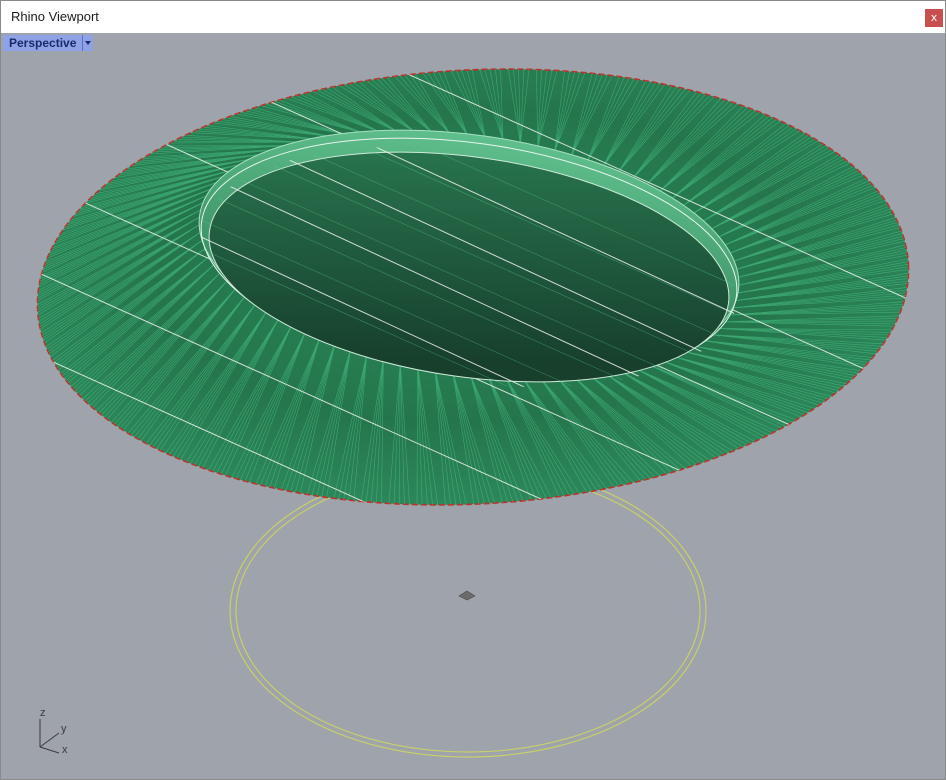 Image resolution: width=946 pixels, height=780 pixels. What do you see at coordinates (43, 713) in the screenshot?
I see `axis-z-label: z` at bounding box center [43, 713].